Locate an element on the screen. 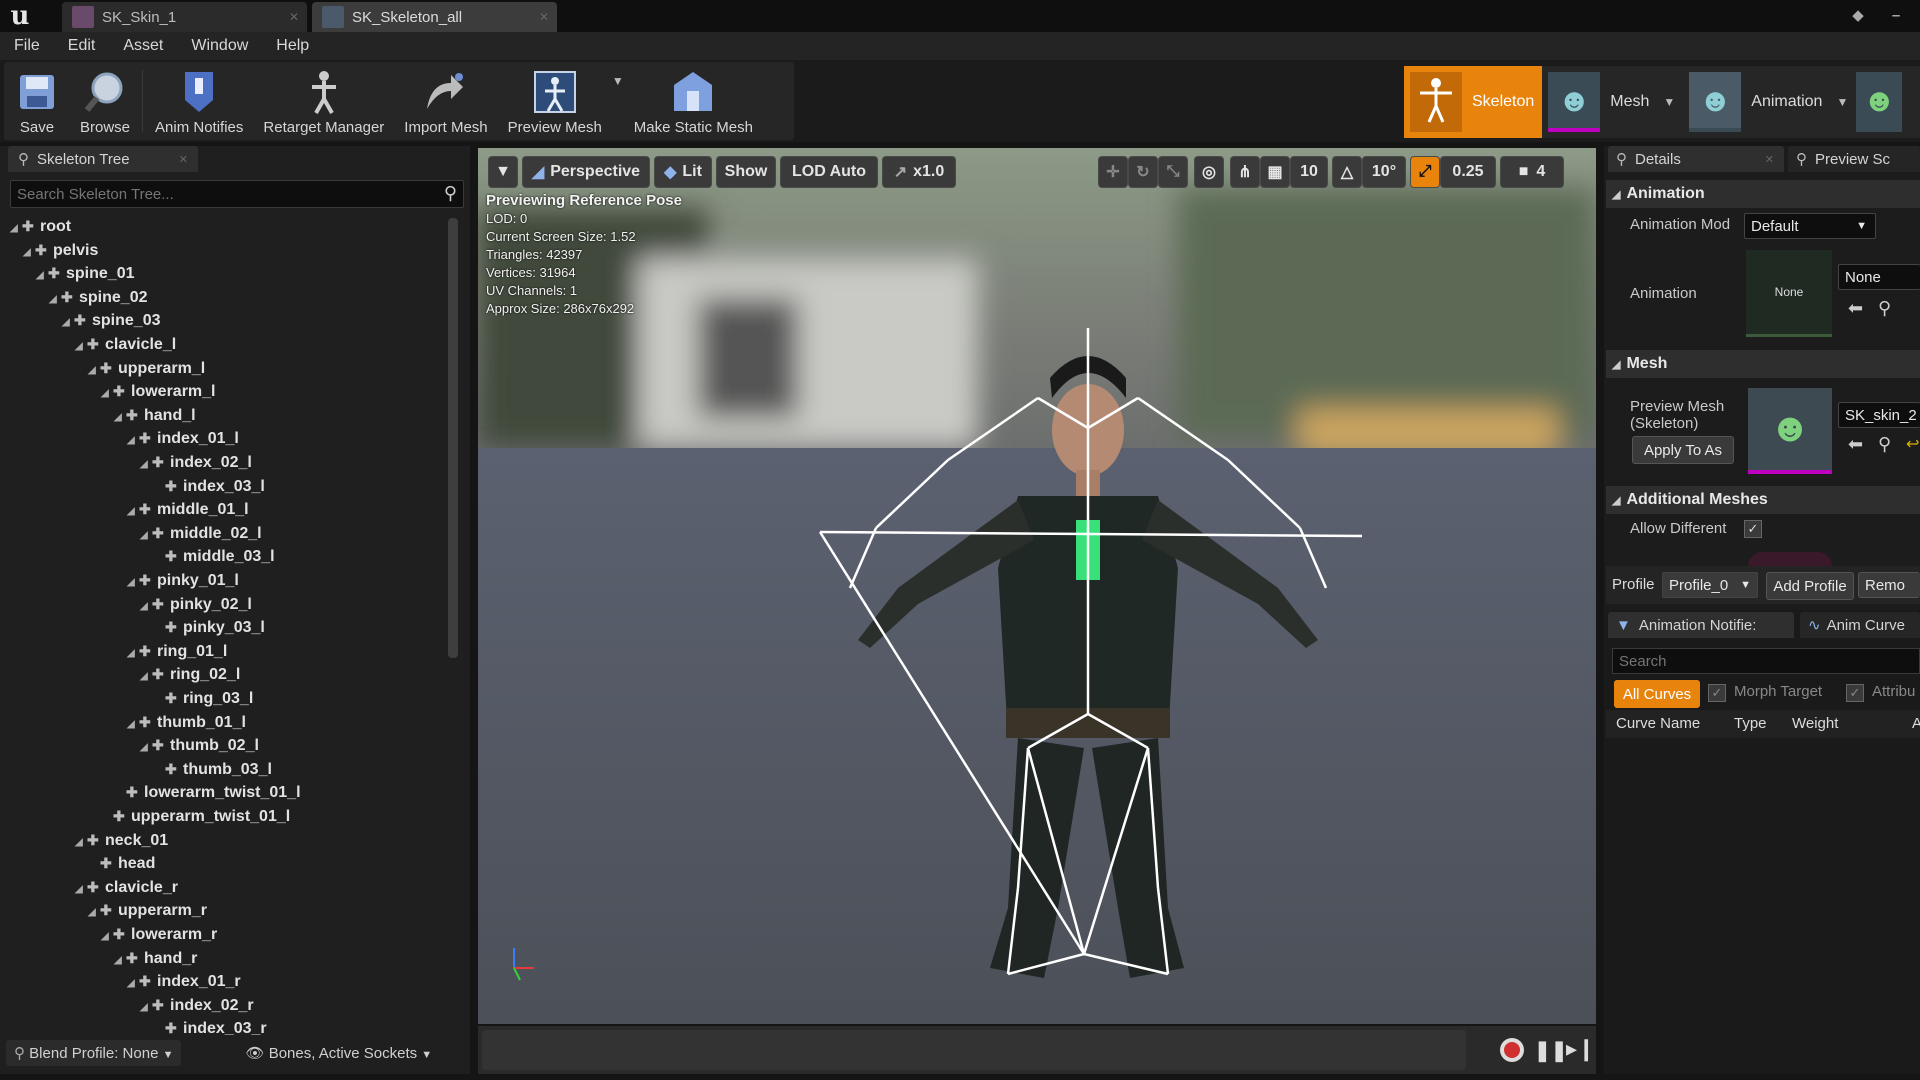 This screenshot has width=1920, height=1080. bone-row-lowerarm-l: ◢ ✚ lowerarm_l is located at coordinates (158, 391).